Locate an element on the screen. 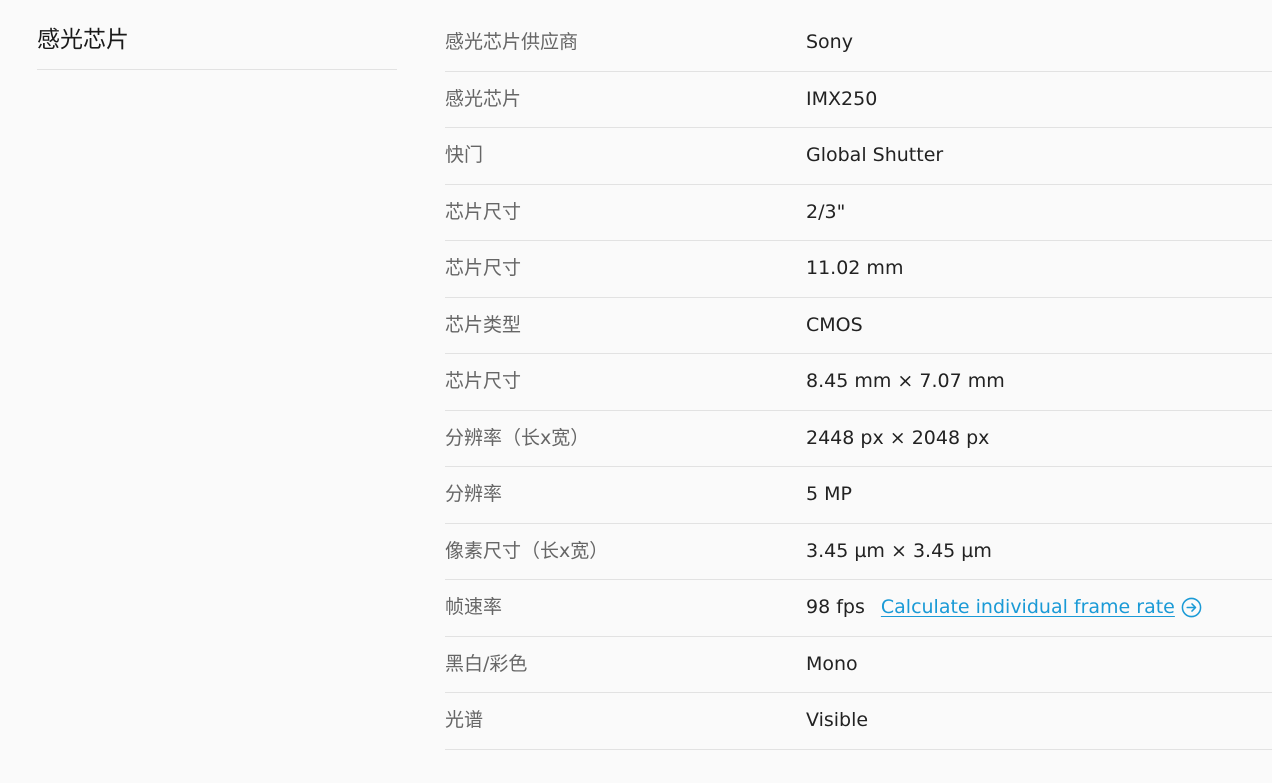 The image size is (1272, 783). spec-label: 分辨率 is located at coordinates (474, 494).